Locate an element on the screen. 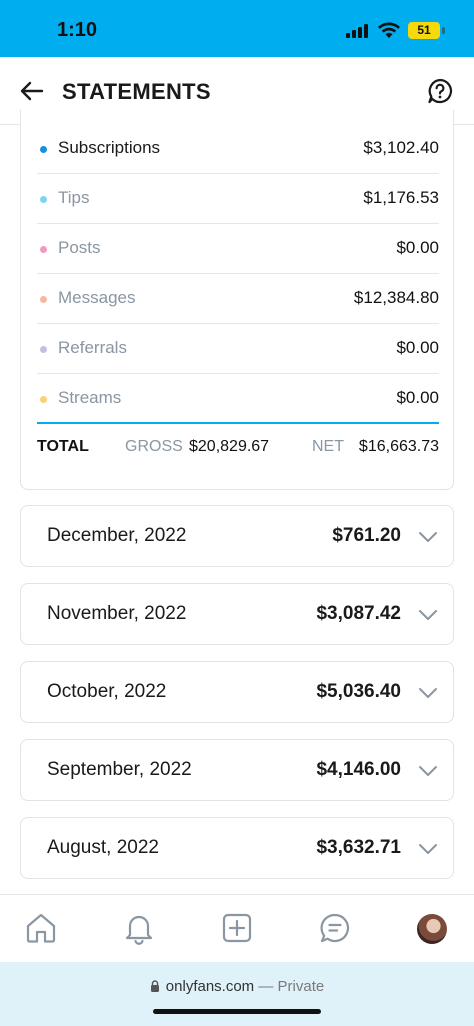 Image resolution: width=474 pixels, height=1026 pixels. category-row-messages: Messages $12,384.80 is located at coordinates (238, 299).